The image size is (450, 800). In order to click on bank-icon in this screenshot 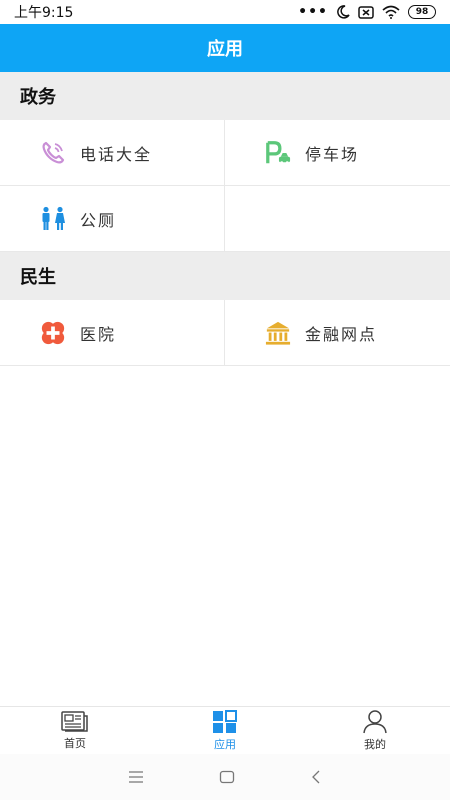, I will do `click(278, 333)`.